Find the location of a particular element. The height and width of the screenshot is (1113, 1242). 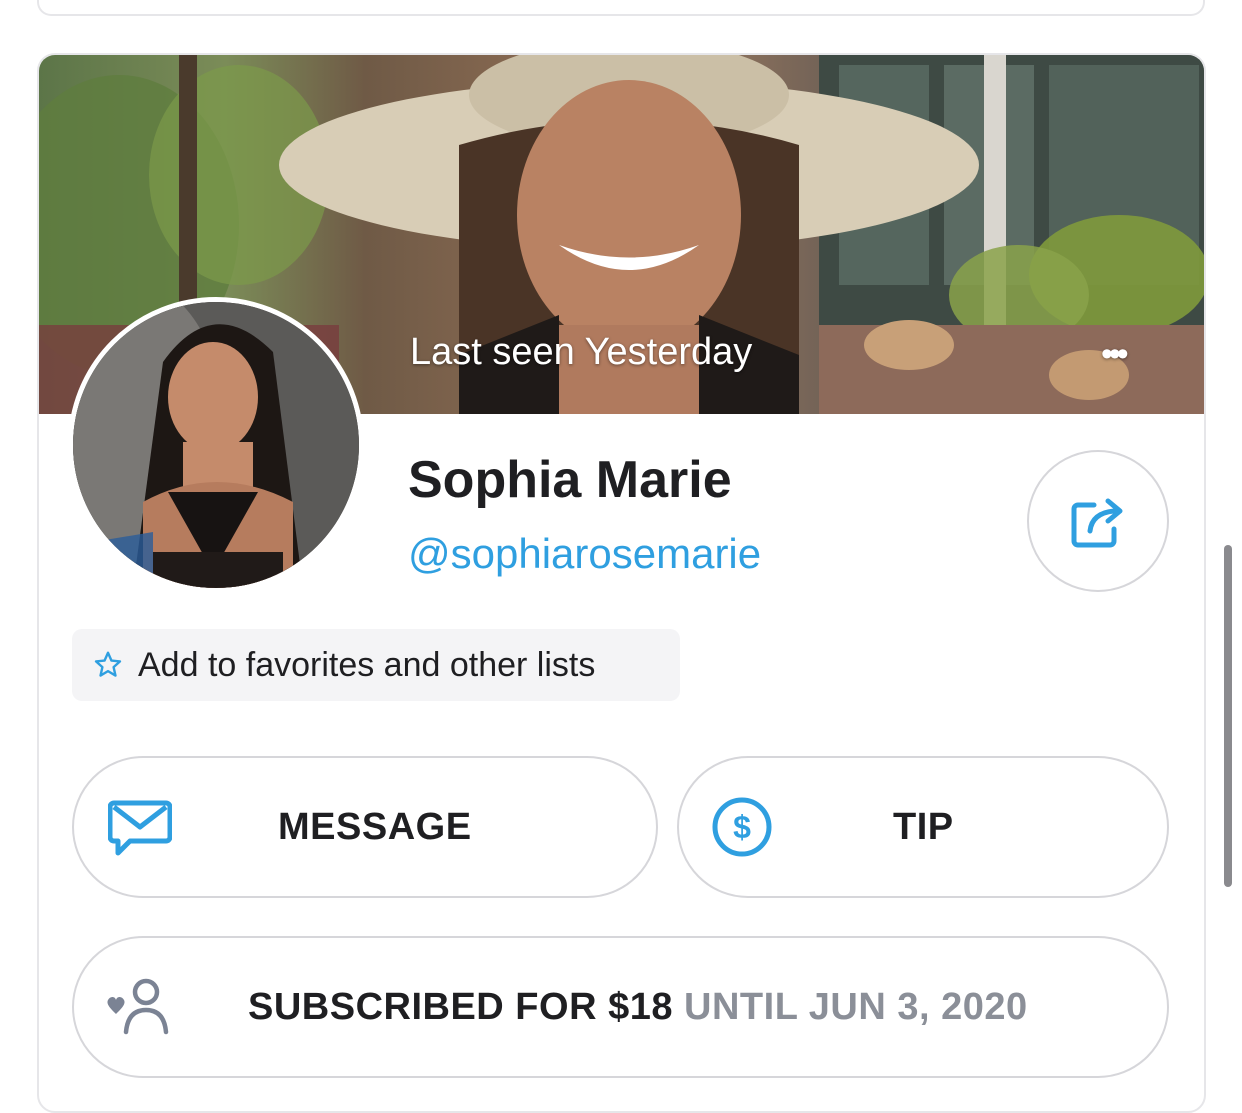

profile-handle: @sophiarosemarie is located at coordinates (584, 554).